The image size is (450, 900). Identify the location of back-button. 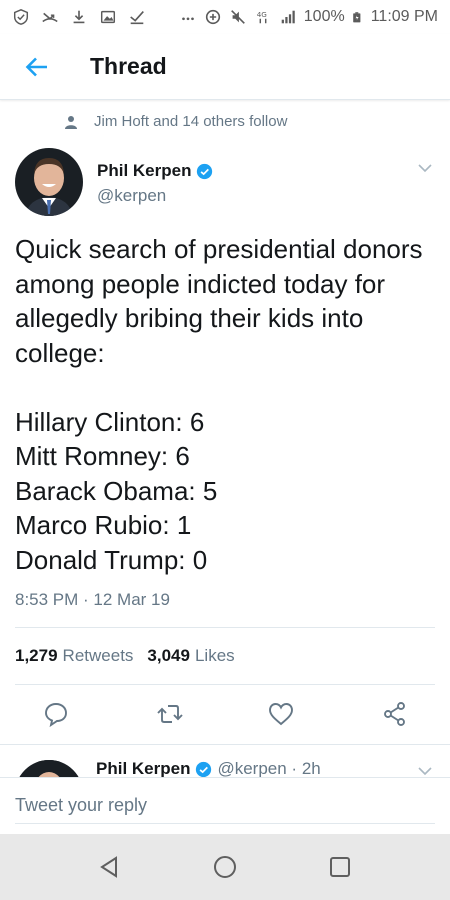
(37, 67).